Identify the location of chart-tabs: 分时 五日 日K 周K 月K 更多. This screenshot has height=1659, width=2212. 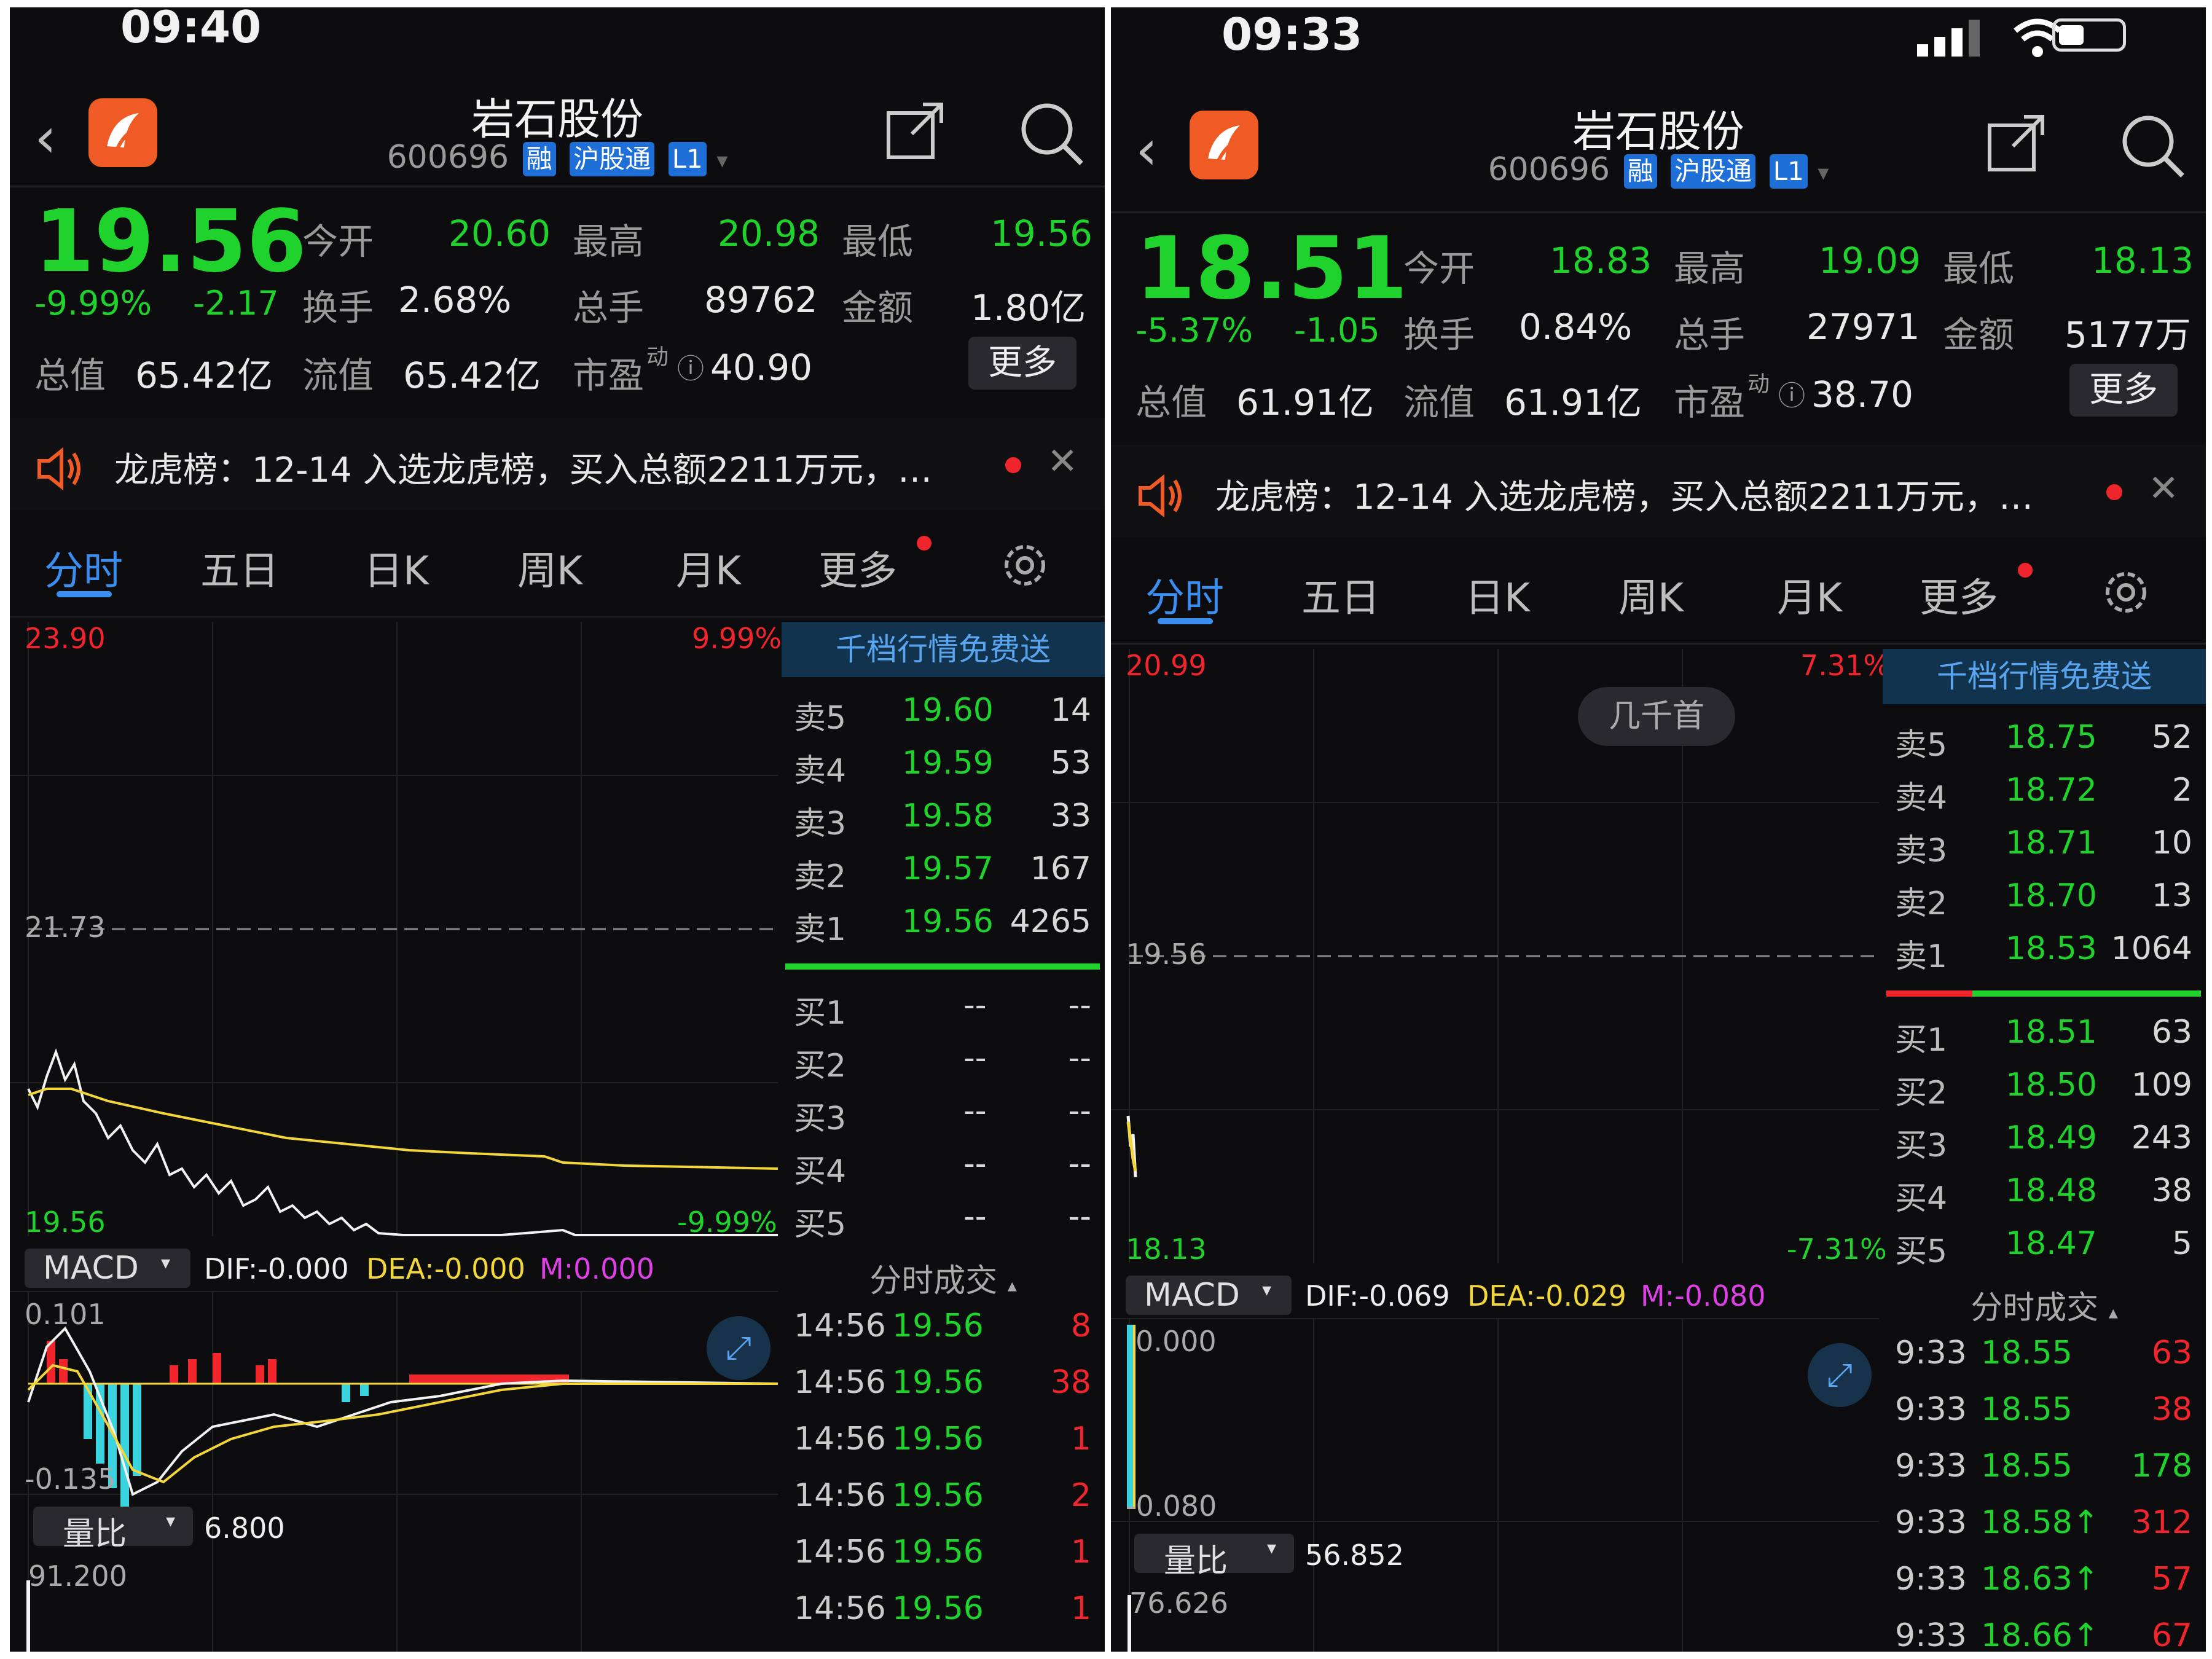
(1658, 595).